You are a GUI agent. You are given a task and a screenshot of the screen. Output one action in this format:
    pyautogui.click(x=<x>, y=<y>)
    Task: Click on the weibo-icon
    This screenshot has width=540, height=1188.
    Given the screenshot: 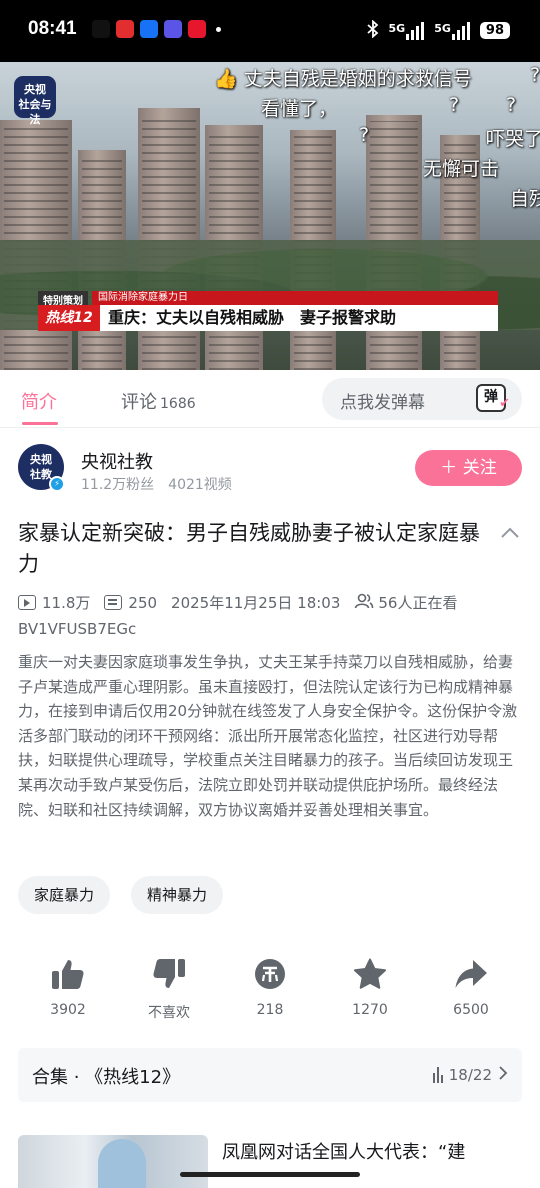 What is the action you would take?
    pyautogui.click(x=197, y=29)
    